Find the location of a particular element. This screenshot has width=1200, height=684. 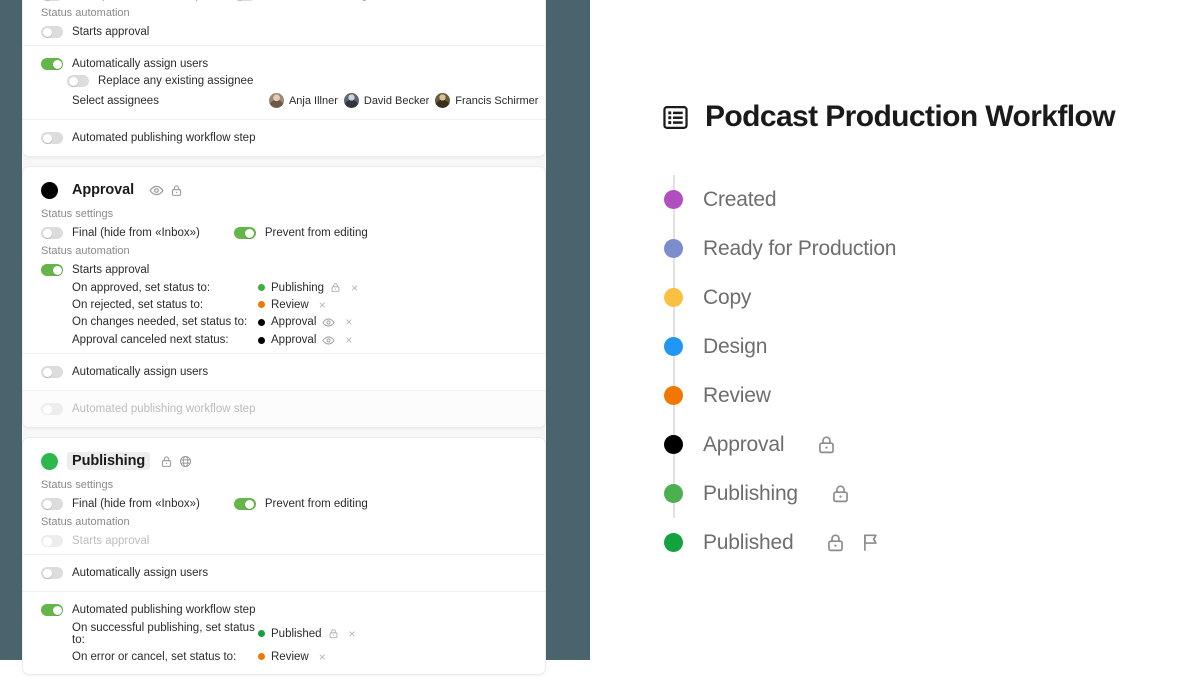

select-assignees-label: Select assignees is located at coordinates (115, 100).